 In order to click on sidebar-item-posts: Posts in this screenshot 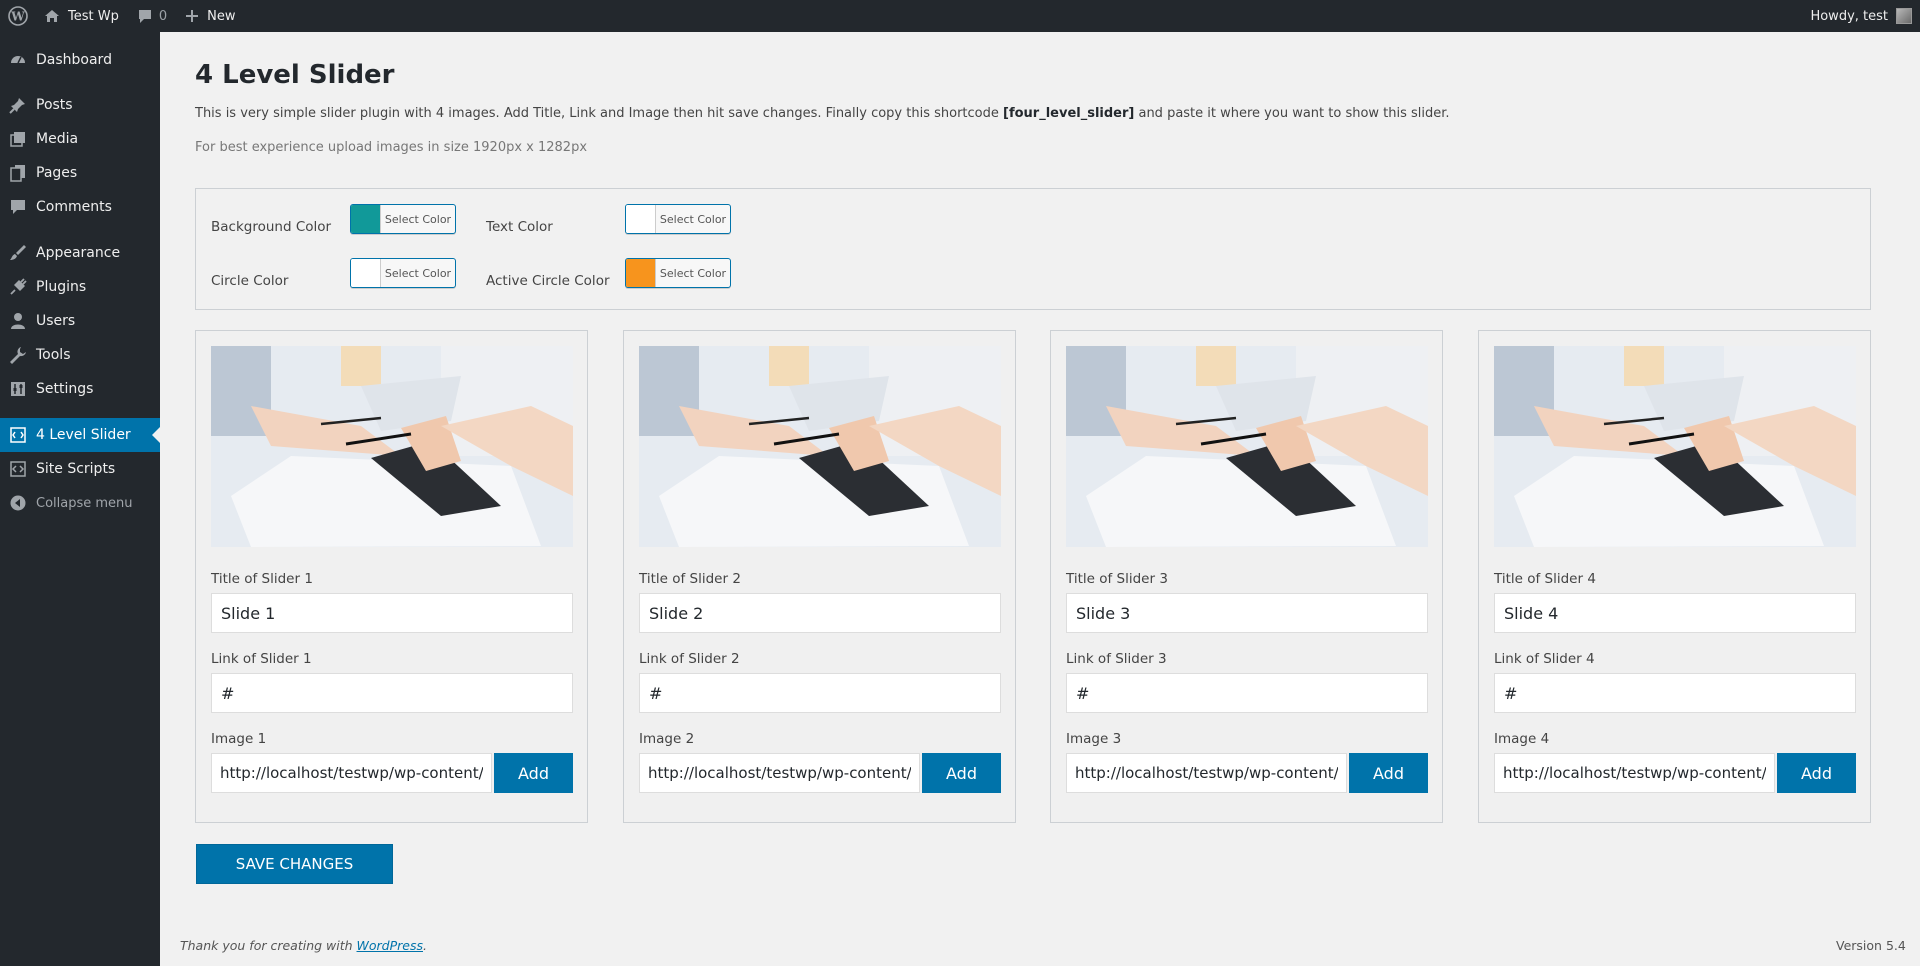, I will do `click(80, 105)`.